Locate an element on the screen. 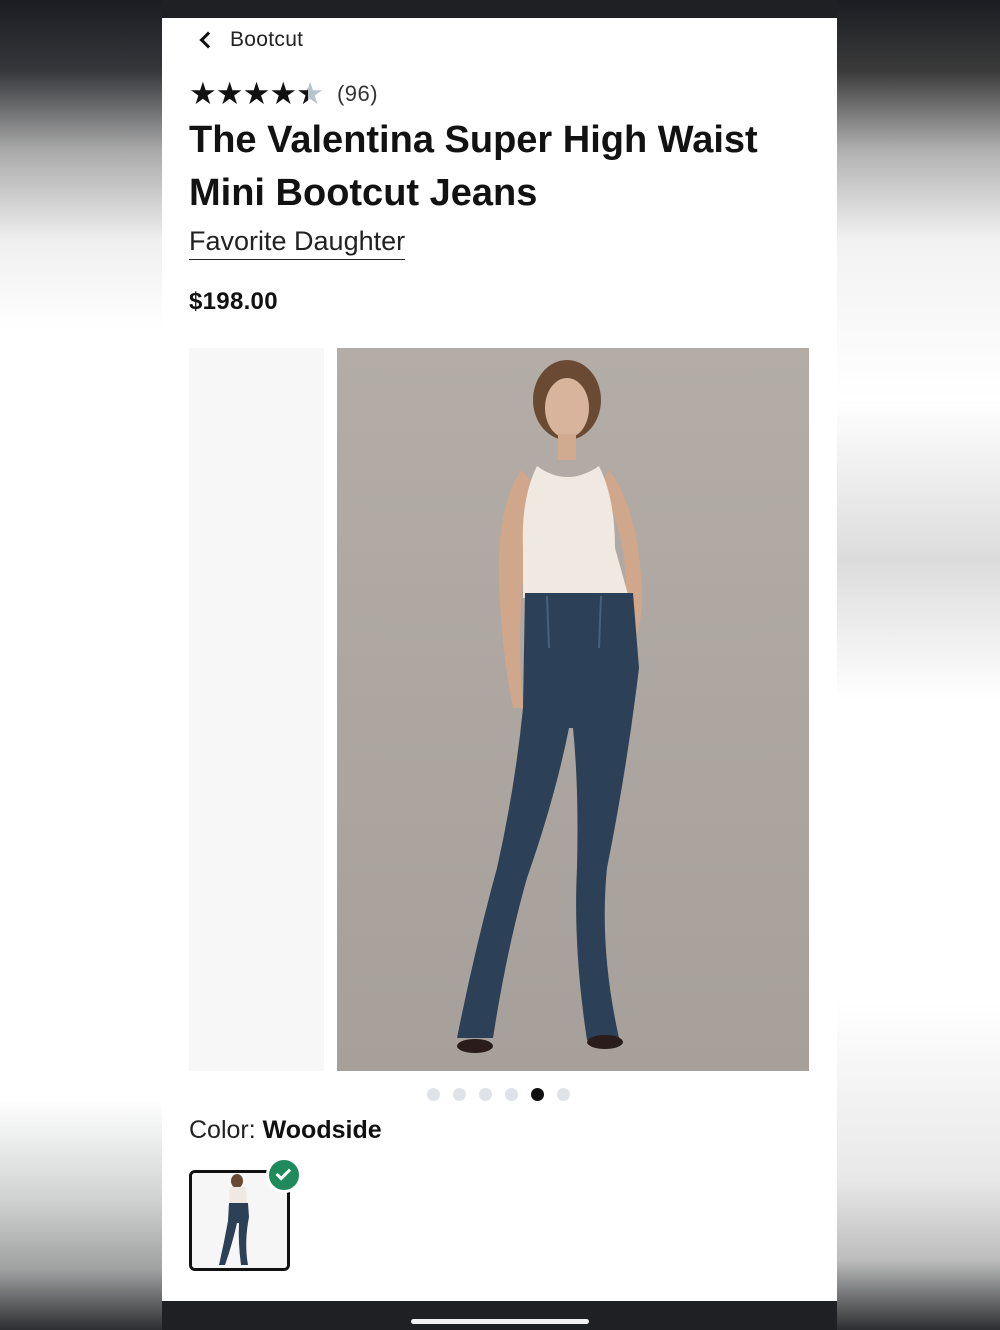 The image size is (1000, 1330). gallery-pagination is located at coordinates (498, 1094).